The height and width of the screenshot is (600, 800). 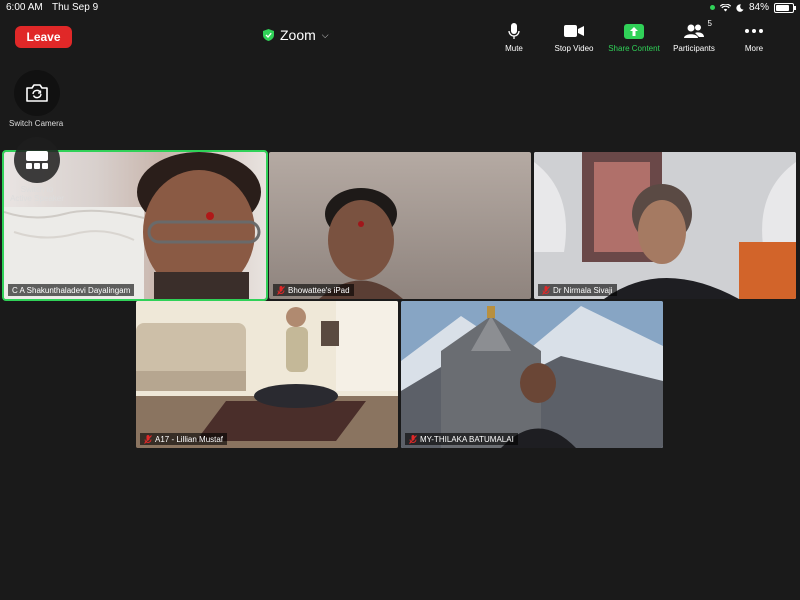 I want to click on more-dots-icon, so click(x=754, y=31).